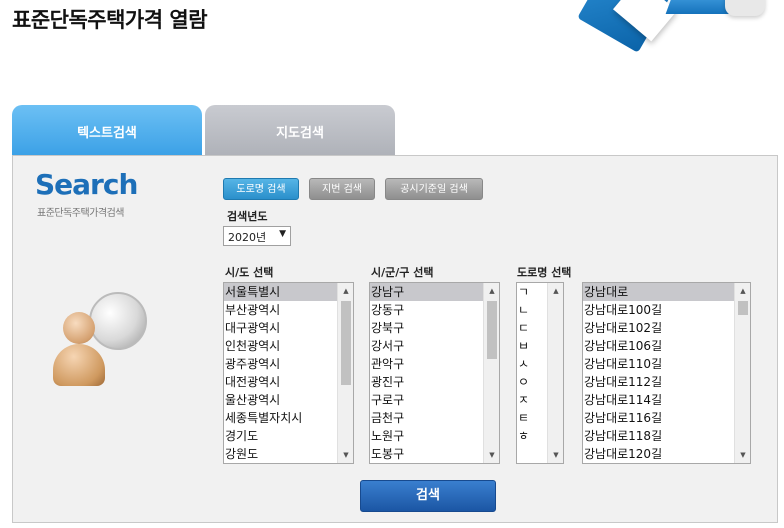 The width and height of the screenshot is (784, 528). Describe the element at coordinates (658, 382) in the screenshot. I see `list-item: 강남대로112길` at that location.